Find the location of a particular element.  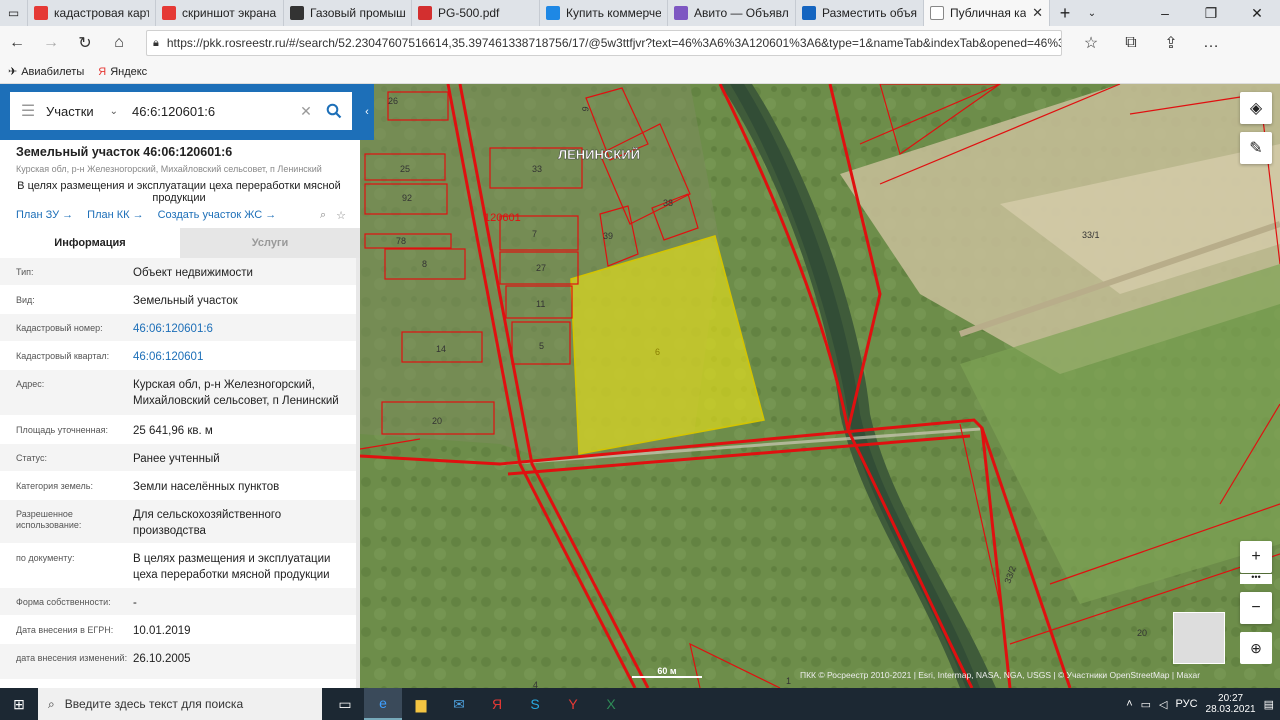

browser-tab: Авито — Объявлени is located at coordinates (732, 13).